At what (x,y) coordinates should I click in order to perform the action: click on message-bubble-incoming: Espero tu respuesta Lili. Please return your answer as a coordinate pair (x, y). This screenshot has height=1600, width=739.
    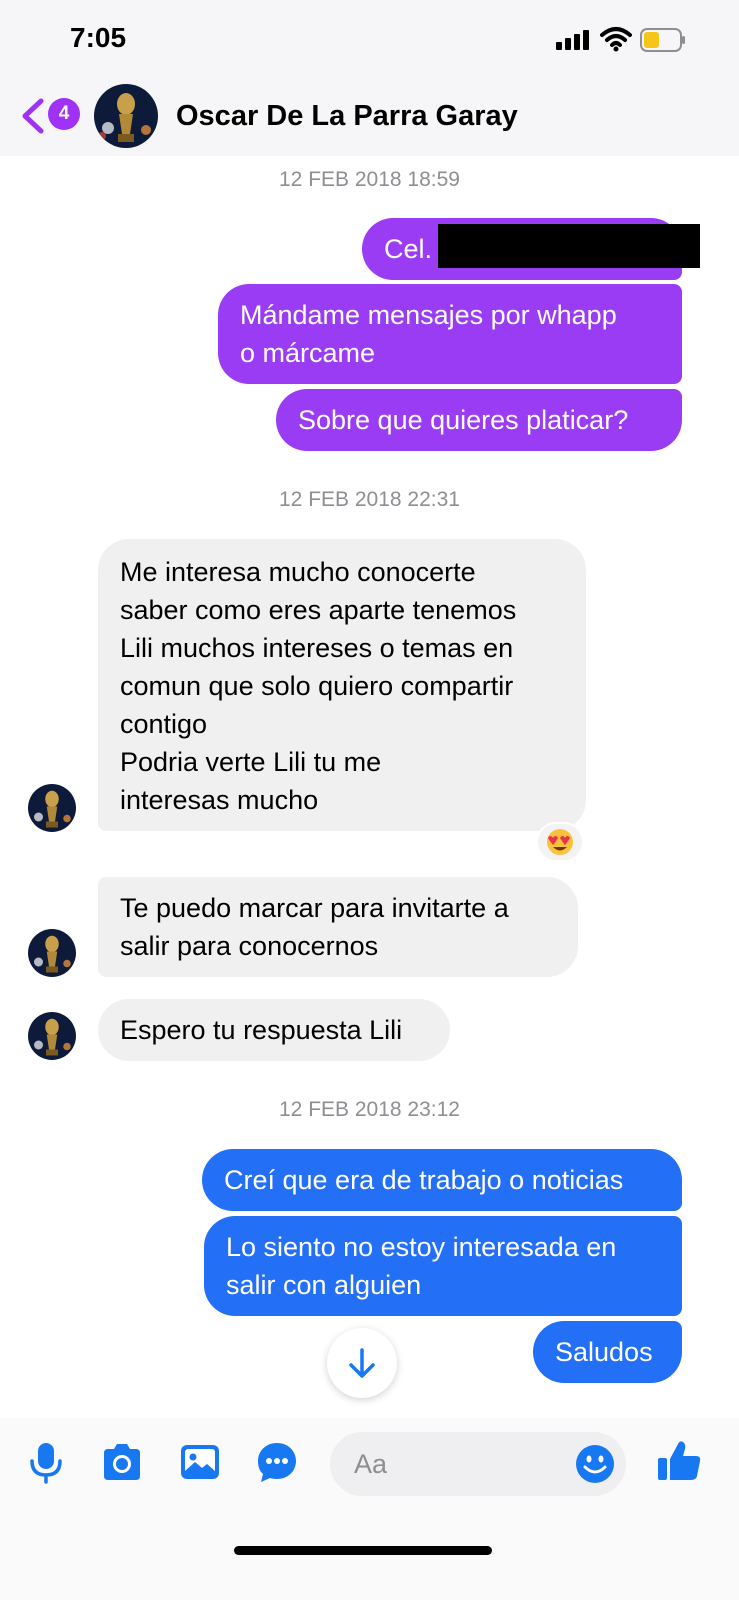
    Looking at the image, I should click on (274, 1030).